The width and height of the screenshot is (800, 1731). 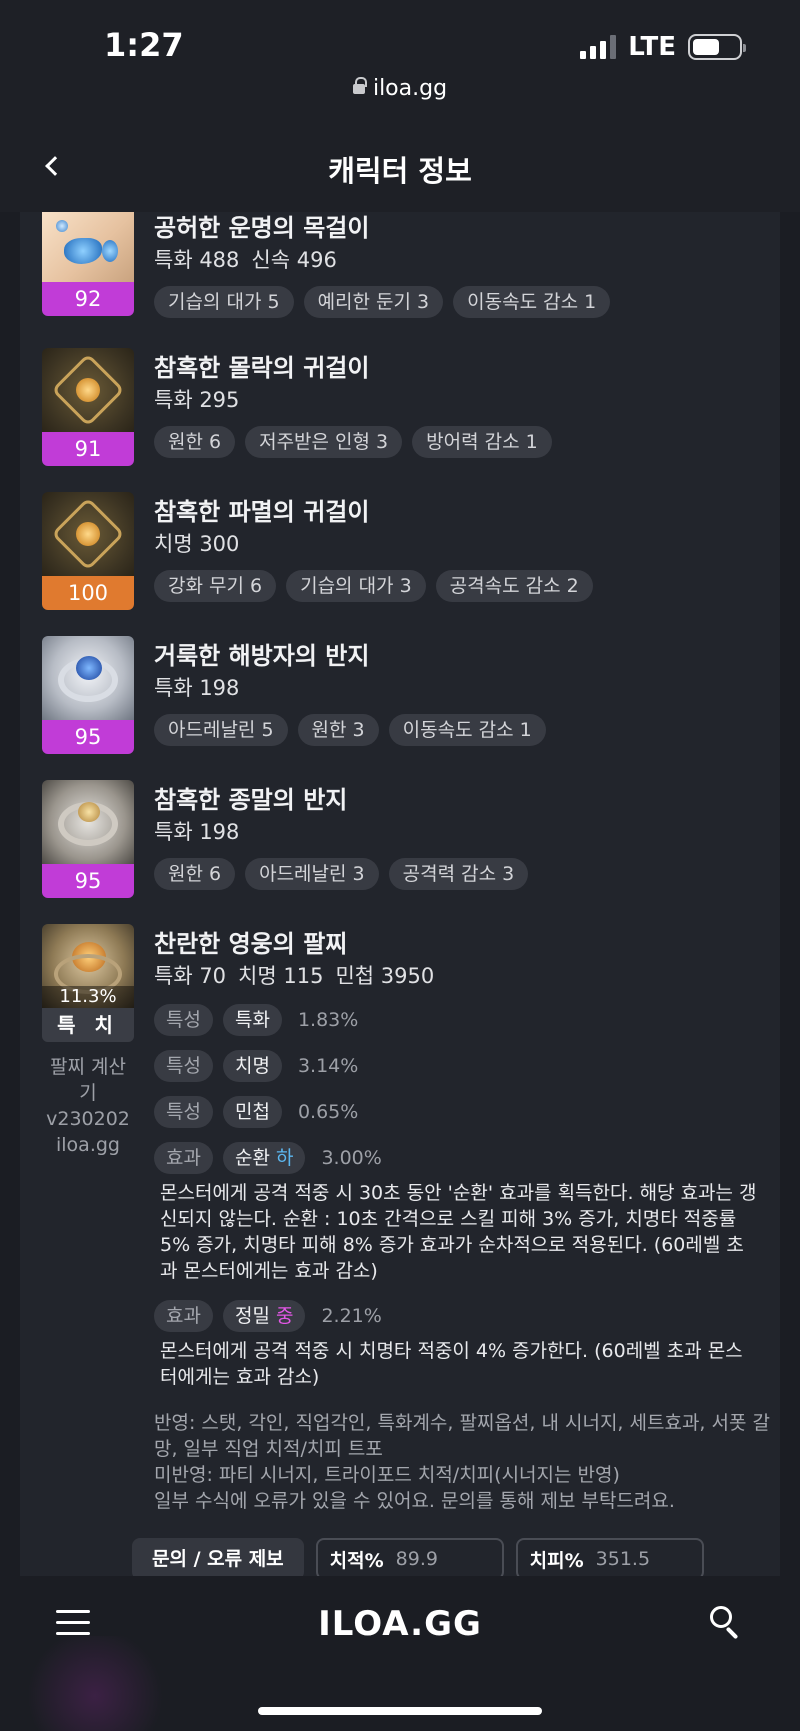 I want to click on option-name: 치명, so click(x=252, y=1066).